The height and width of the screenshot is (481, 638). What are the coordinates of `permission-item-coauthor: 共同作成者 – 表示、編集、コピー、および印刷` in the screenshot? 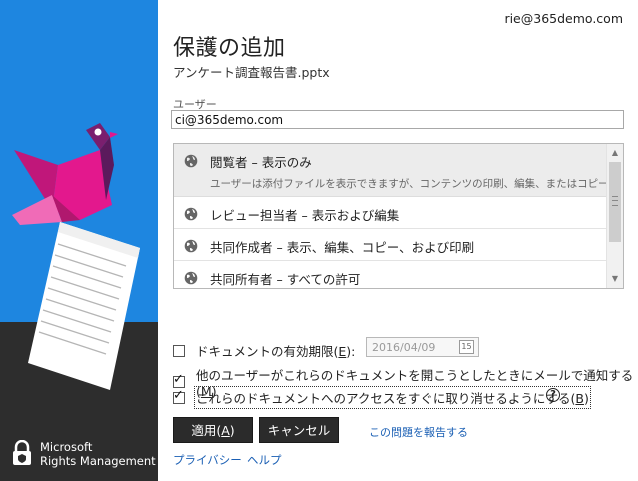 It's located at (390, 245).